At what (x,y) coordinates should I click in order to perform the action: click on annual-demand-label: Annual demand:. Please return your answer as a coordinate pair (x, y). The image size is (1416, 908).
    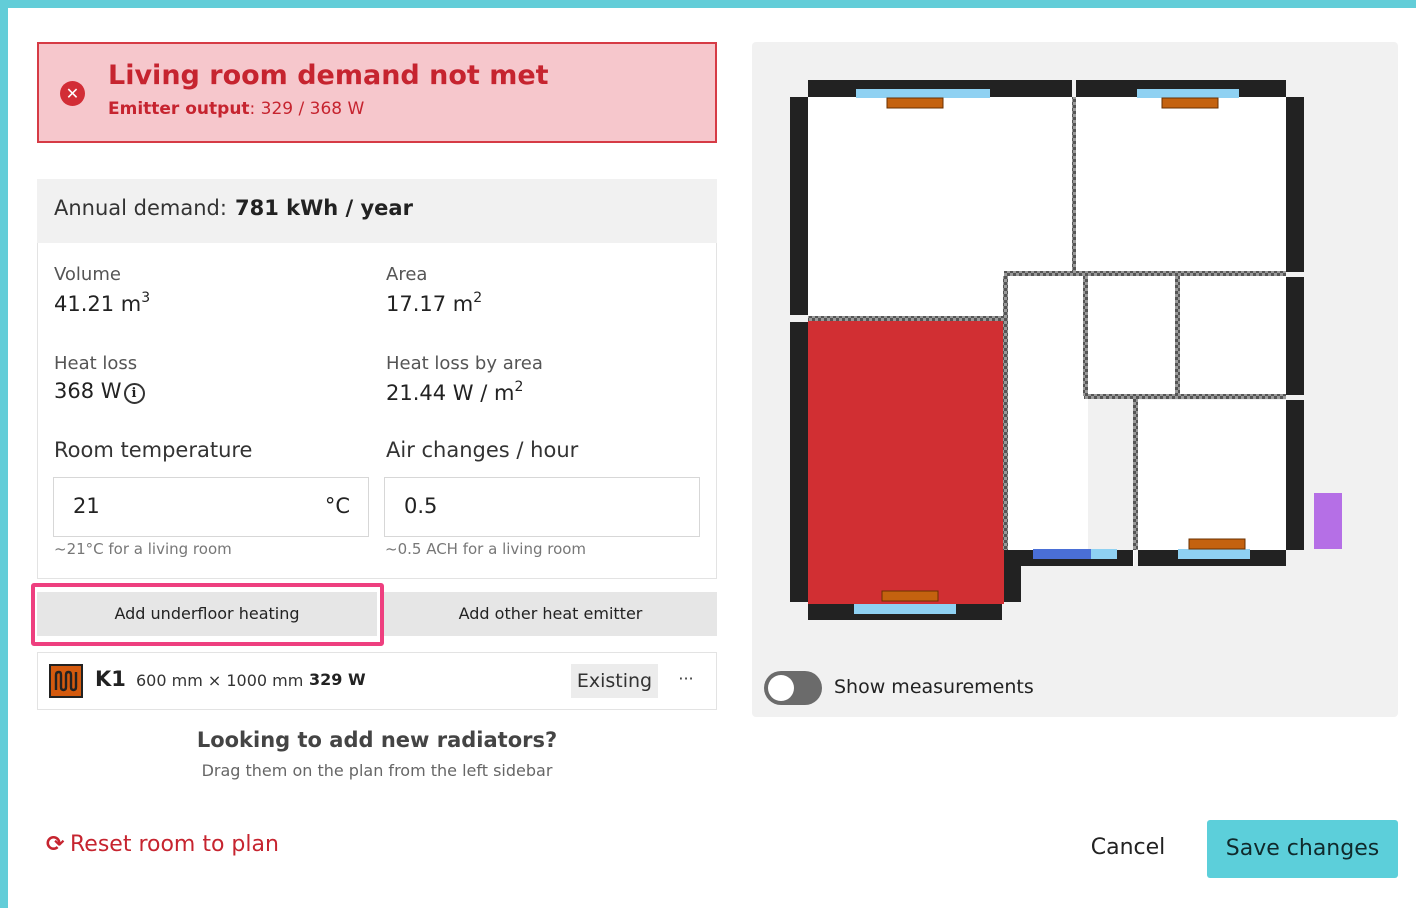
    Looking at the image, I should click on (140, 208).